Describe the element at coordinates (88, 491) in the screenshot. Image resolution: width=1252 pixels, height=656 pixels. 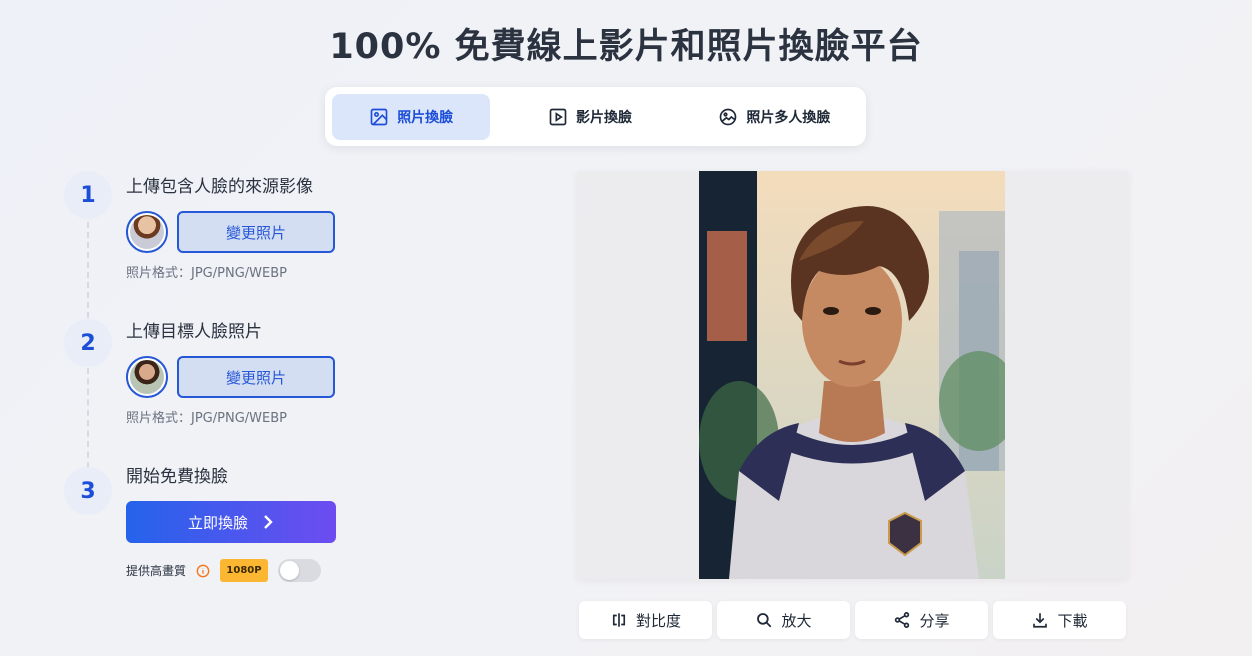
I see `step-number-3: 3` at that location.